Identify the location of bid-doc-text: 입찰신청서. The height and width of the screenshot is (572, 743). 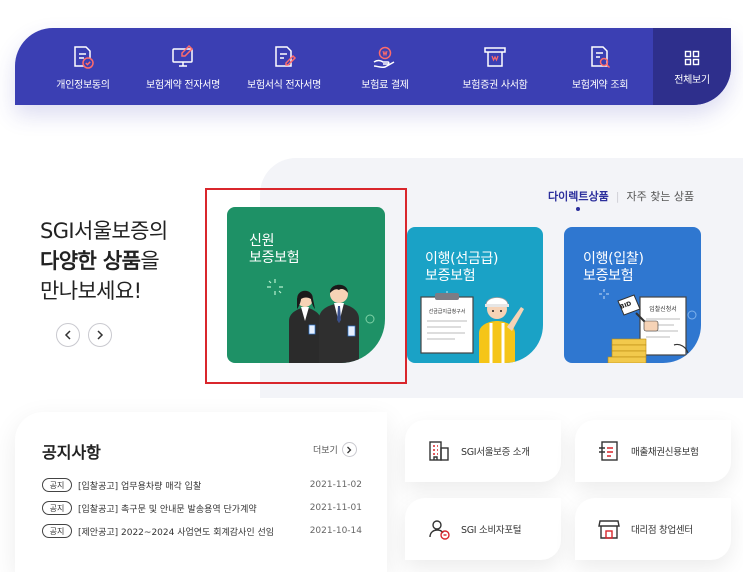
(663, 309).